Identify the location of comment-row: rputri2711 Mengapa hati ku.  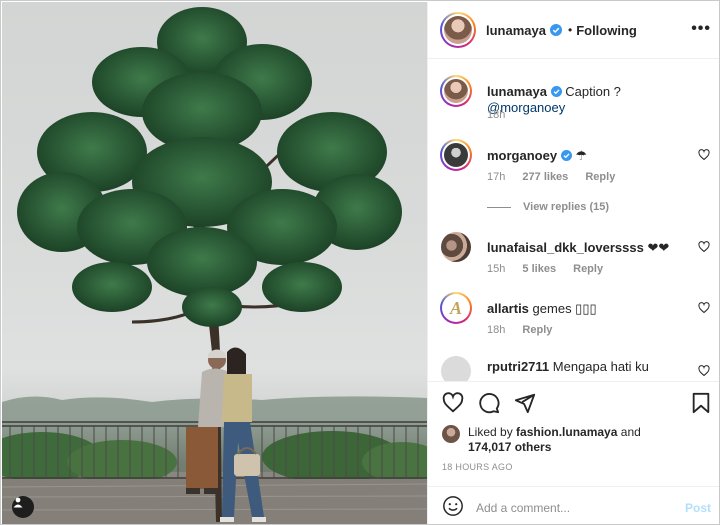
(575, 368).